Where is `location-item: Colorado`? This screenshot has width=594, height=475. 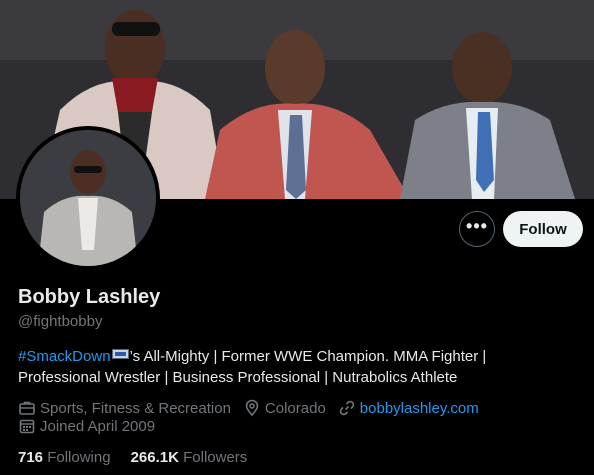
location-item: Colorado is located at coordinates (284, 408).